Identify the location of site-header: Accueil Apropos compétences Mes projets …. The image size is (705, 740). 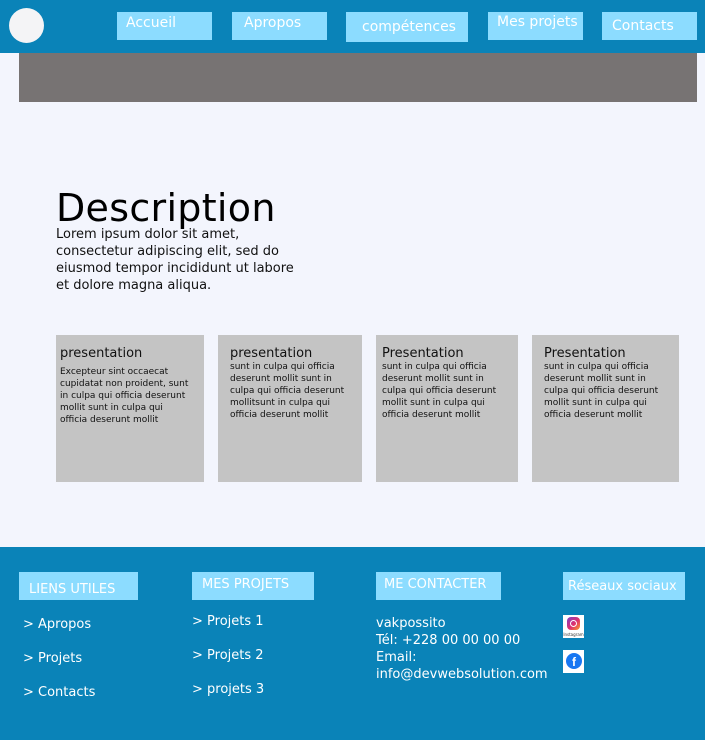
(352, 26).